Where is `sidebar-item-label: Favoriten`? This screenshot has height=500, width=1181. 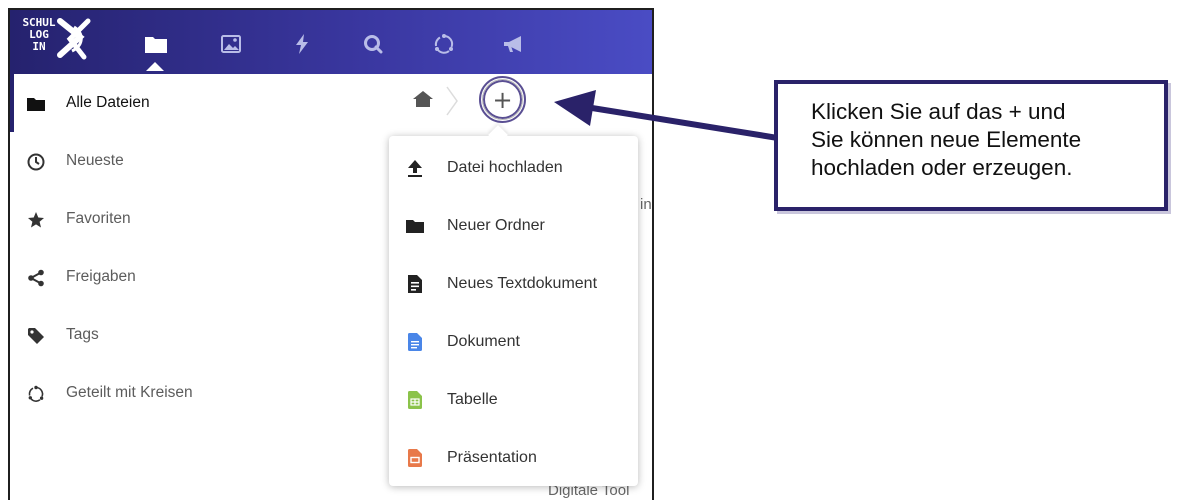
sidebar-item-label: Favoriten is located at coordinates (98, 218).